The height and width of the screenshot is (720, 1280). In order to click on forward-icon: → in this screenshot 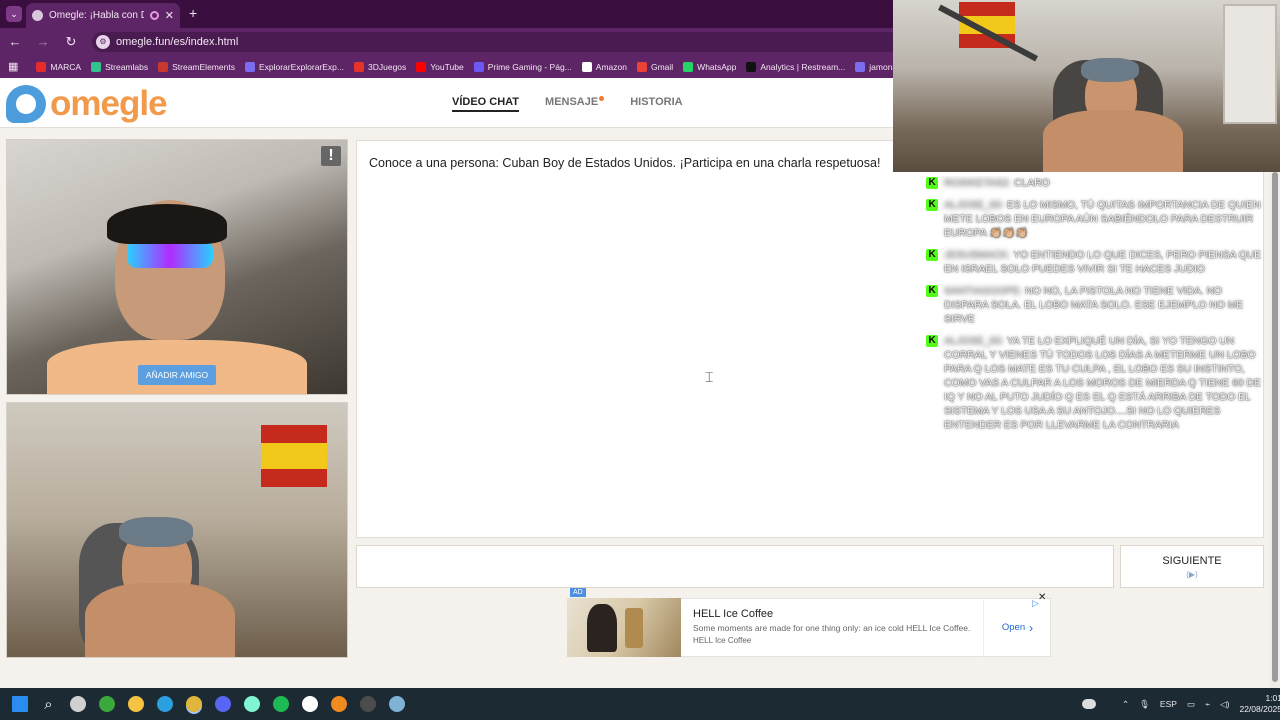, I will do `click(43, 41)`.